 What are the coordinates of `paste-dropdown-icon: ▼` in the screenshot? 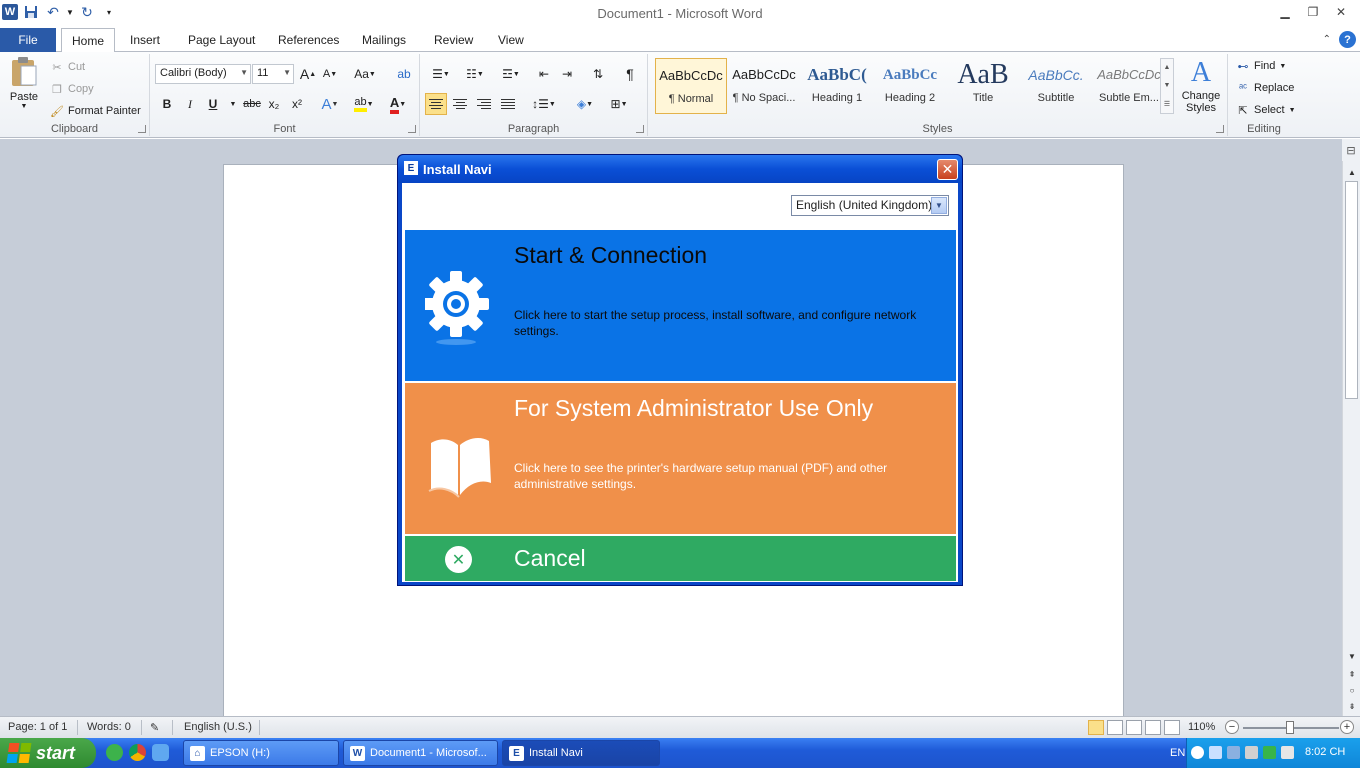 It's located at (24, 106).